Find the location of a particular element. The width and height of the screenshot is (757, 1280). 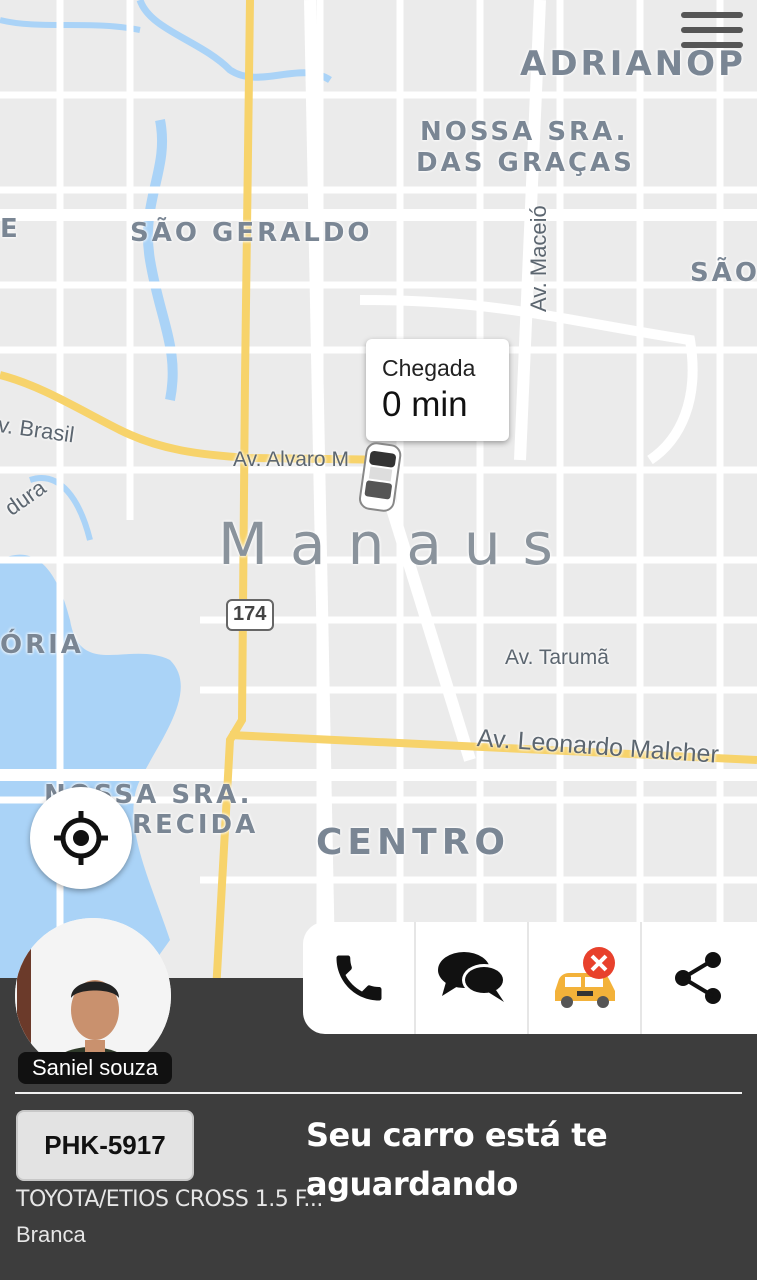

action-bar is located at coordinates (530, 978).